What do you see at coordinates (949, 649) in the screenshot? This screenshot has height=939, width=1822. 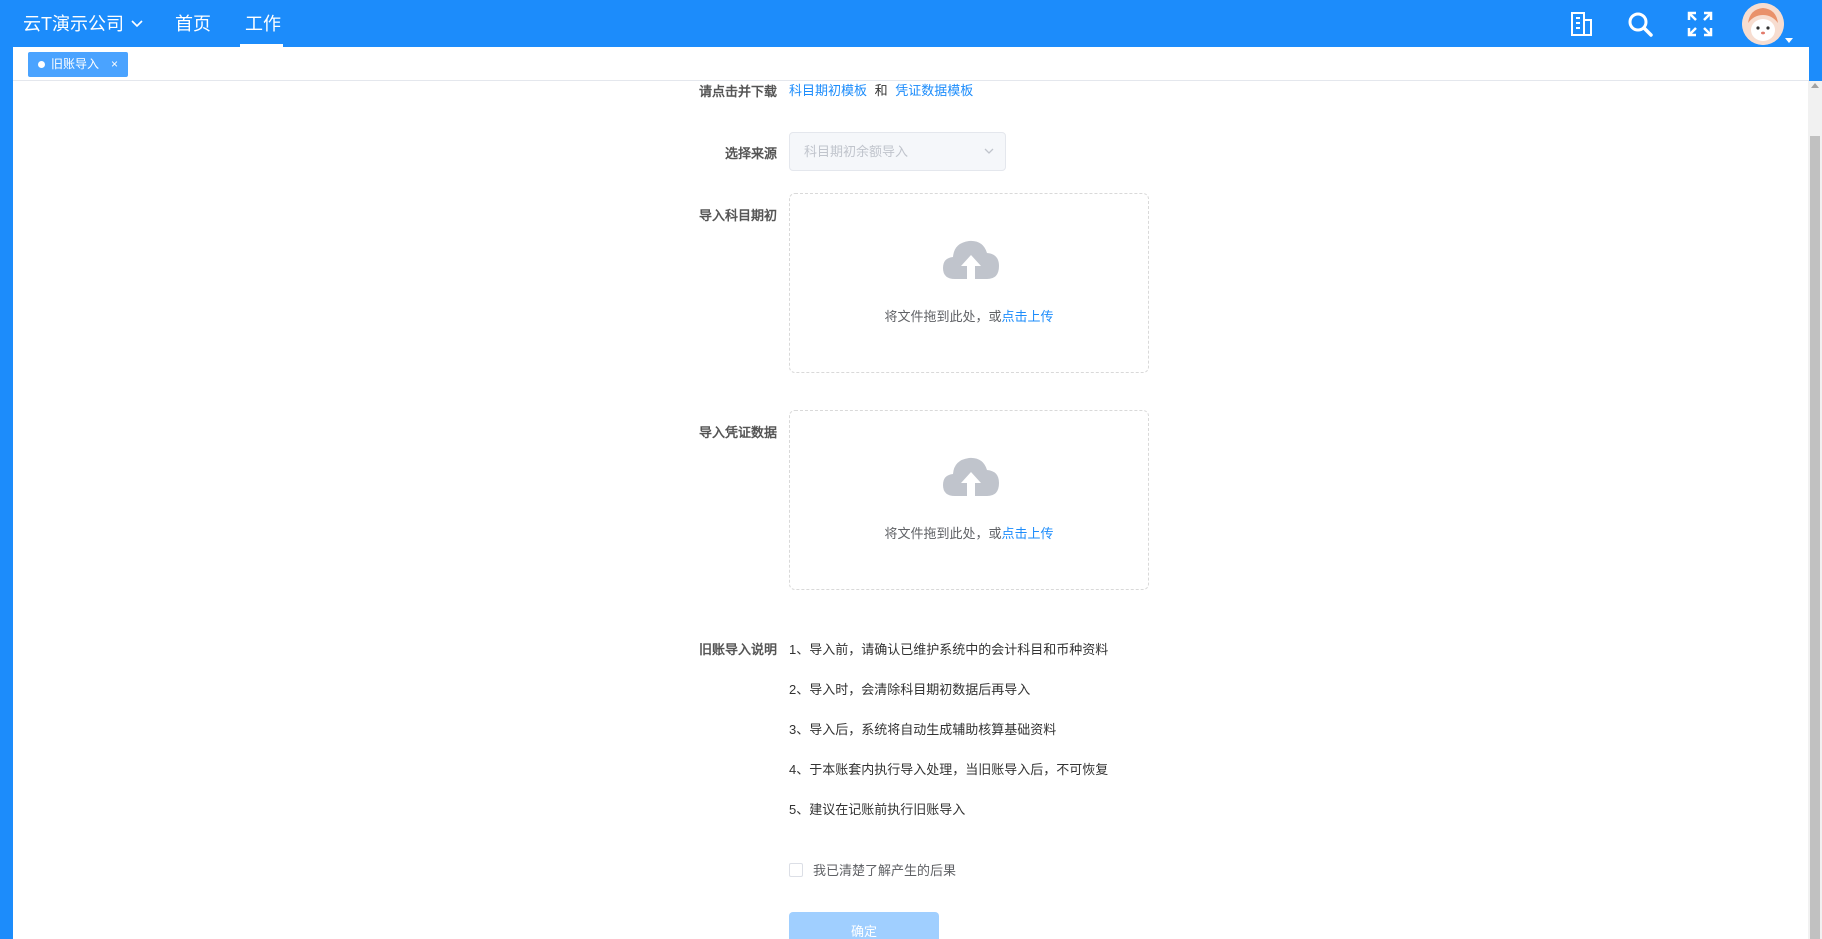 I see `instruction-item: 1、导入前，请确认已维护系统中的会计科目和币种资料` at bounding box center [949, 649].